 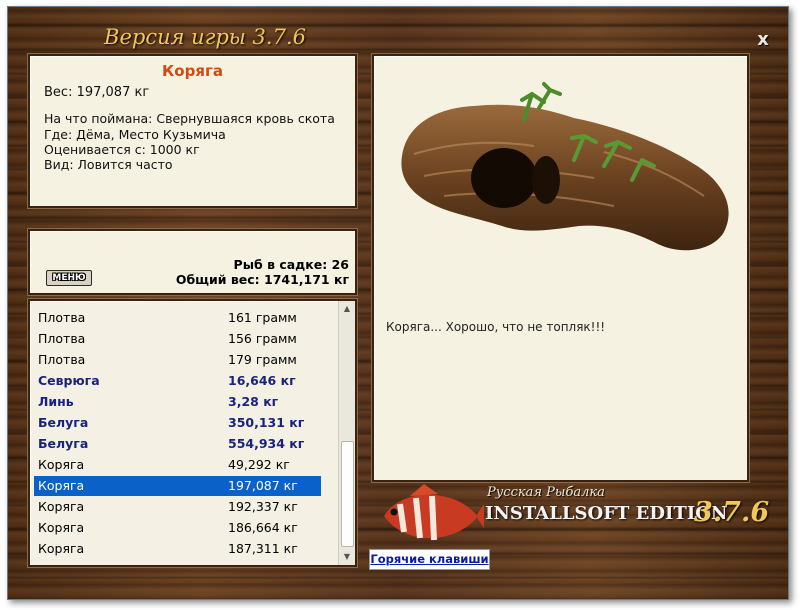 What do you see at coordinates (56, 401) in the screenshot?
I see `row-fish-name: Линь` at bounding box center [56, 401].